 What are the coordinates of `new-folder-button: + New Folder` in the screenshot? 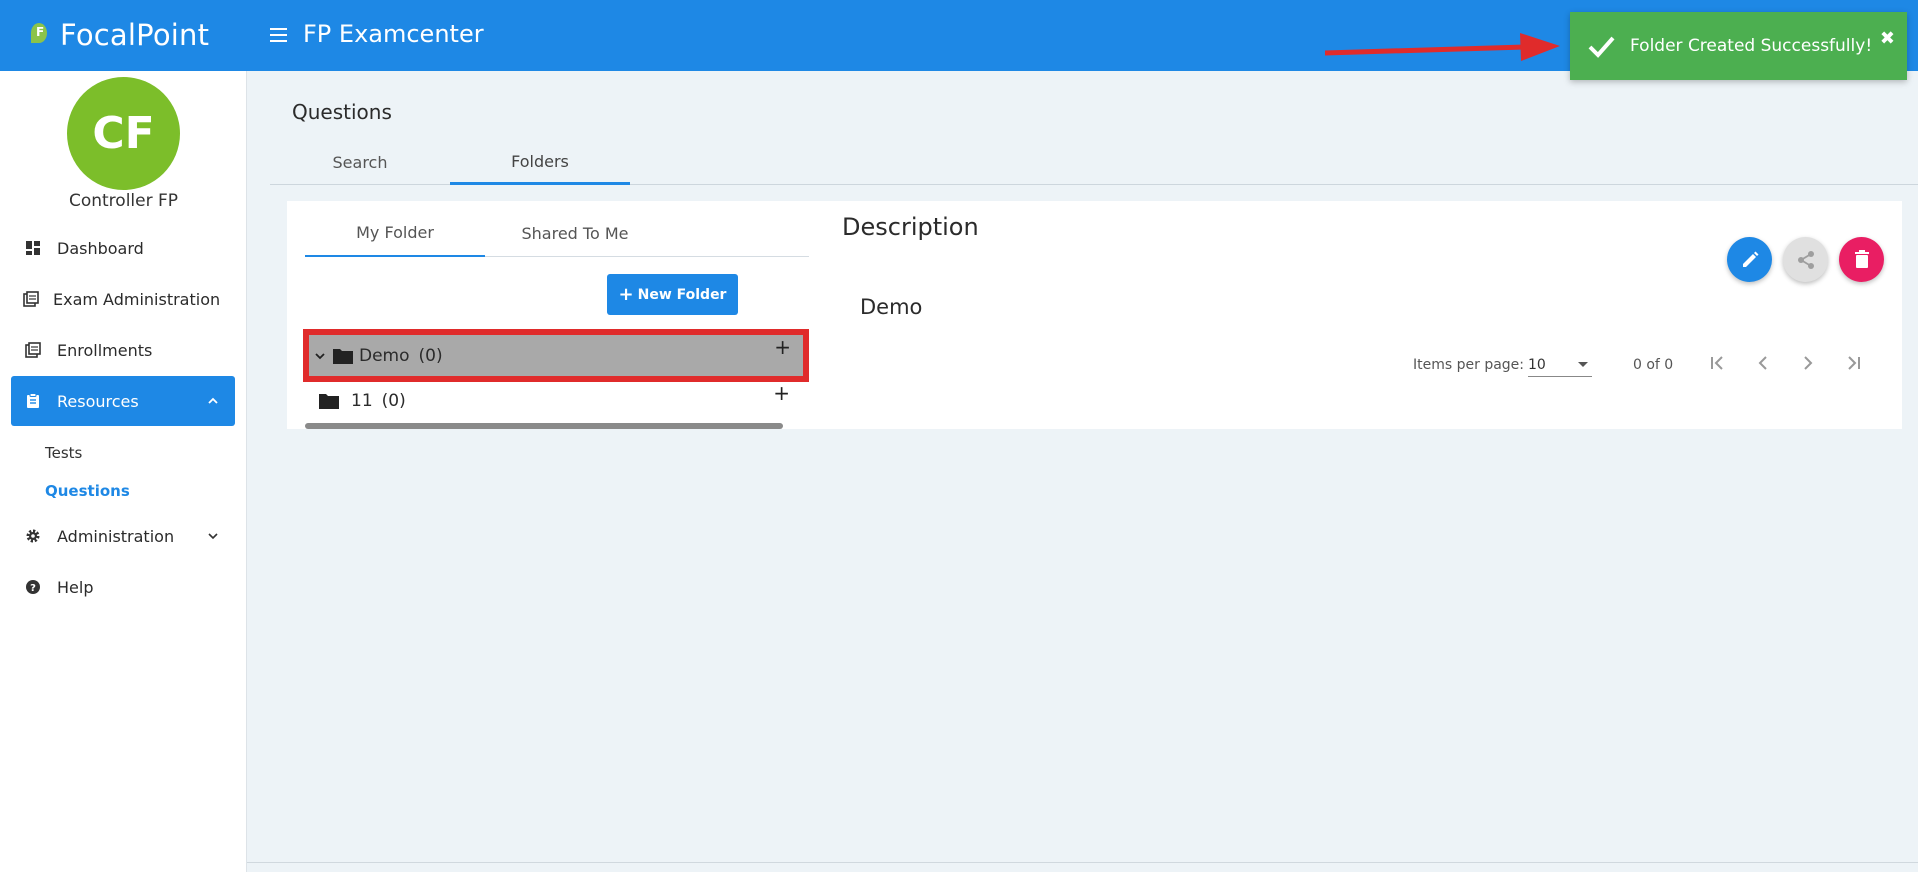 It's located at (672, 294).